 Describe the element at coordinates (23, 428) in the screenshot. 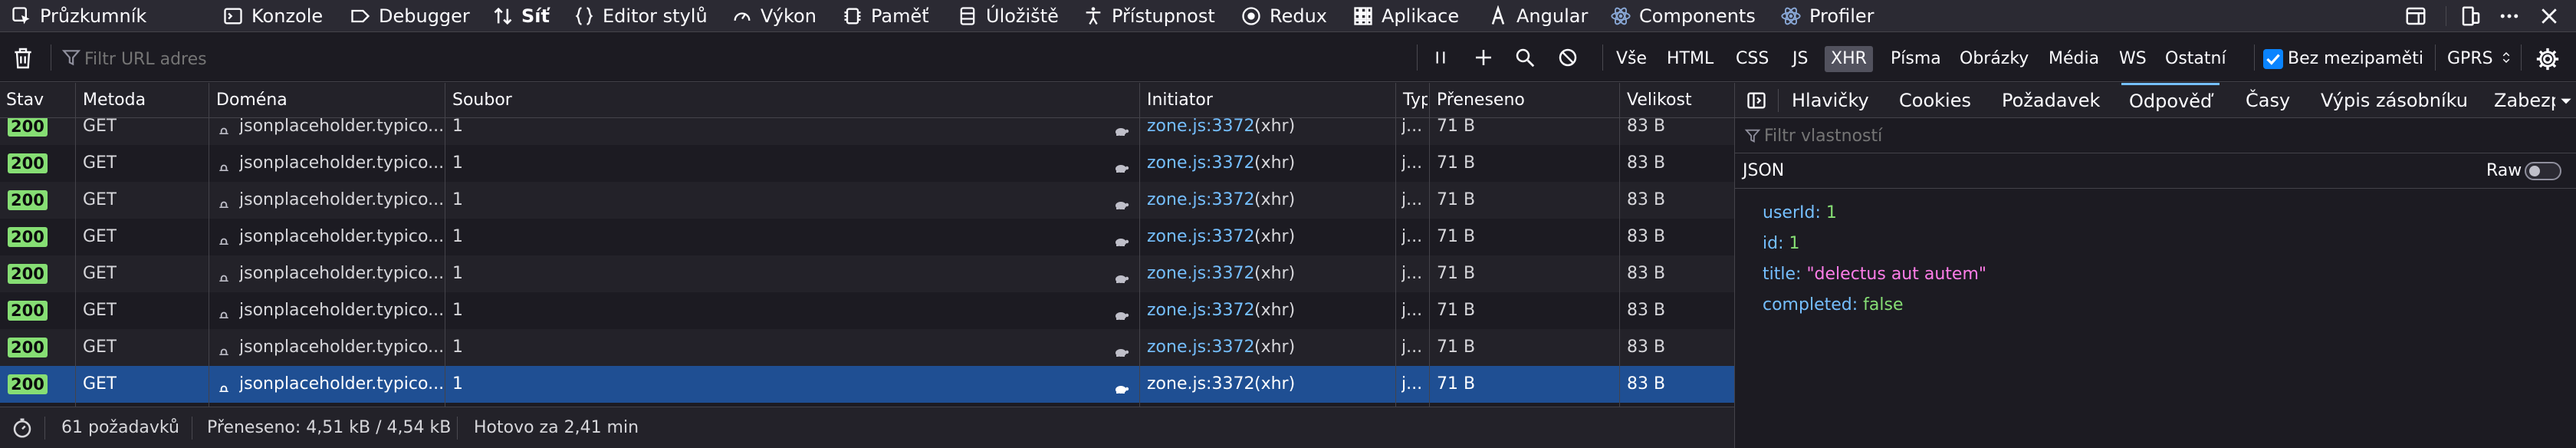

I see `performance-analysis-button` at that location.